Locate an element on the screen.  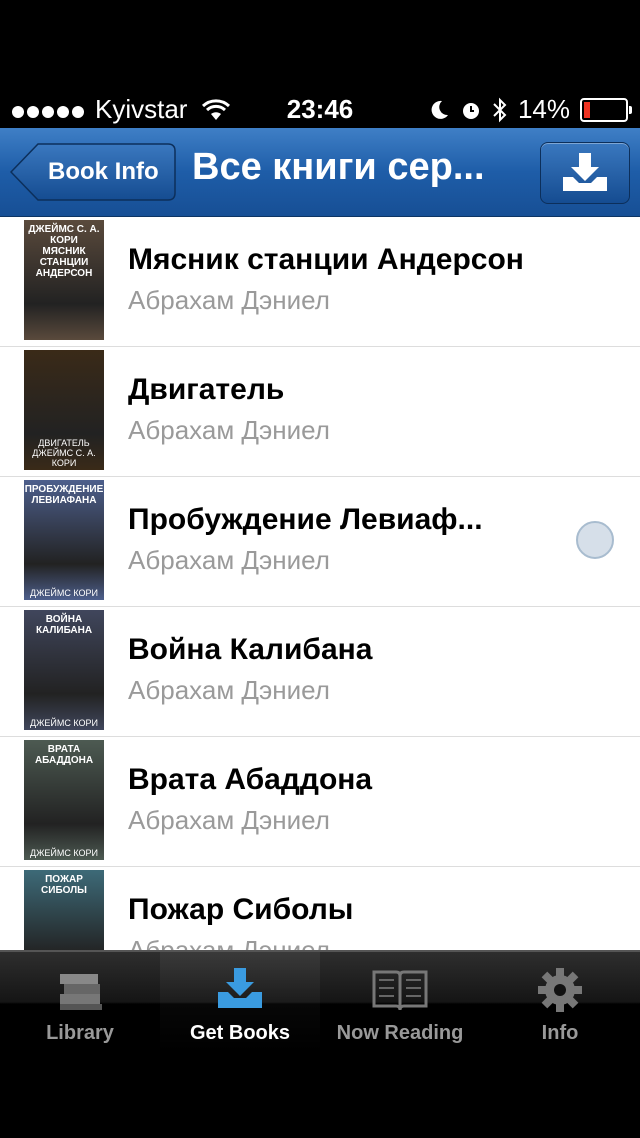
tab-get-books: Get Books is located at coordinates (240, 1002).